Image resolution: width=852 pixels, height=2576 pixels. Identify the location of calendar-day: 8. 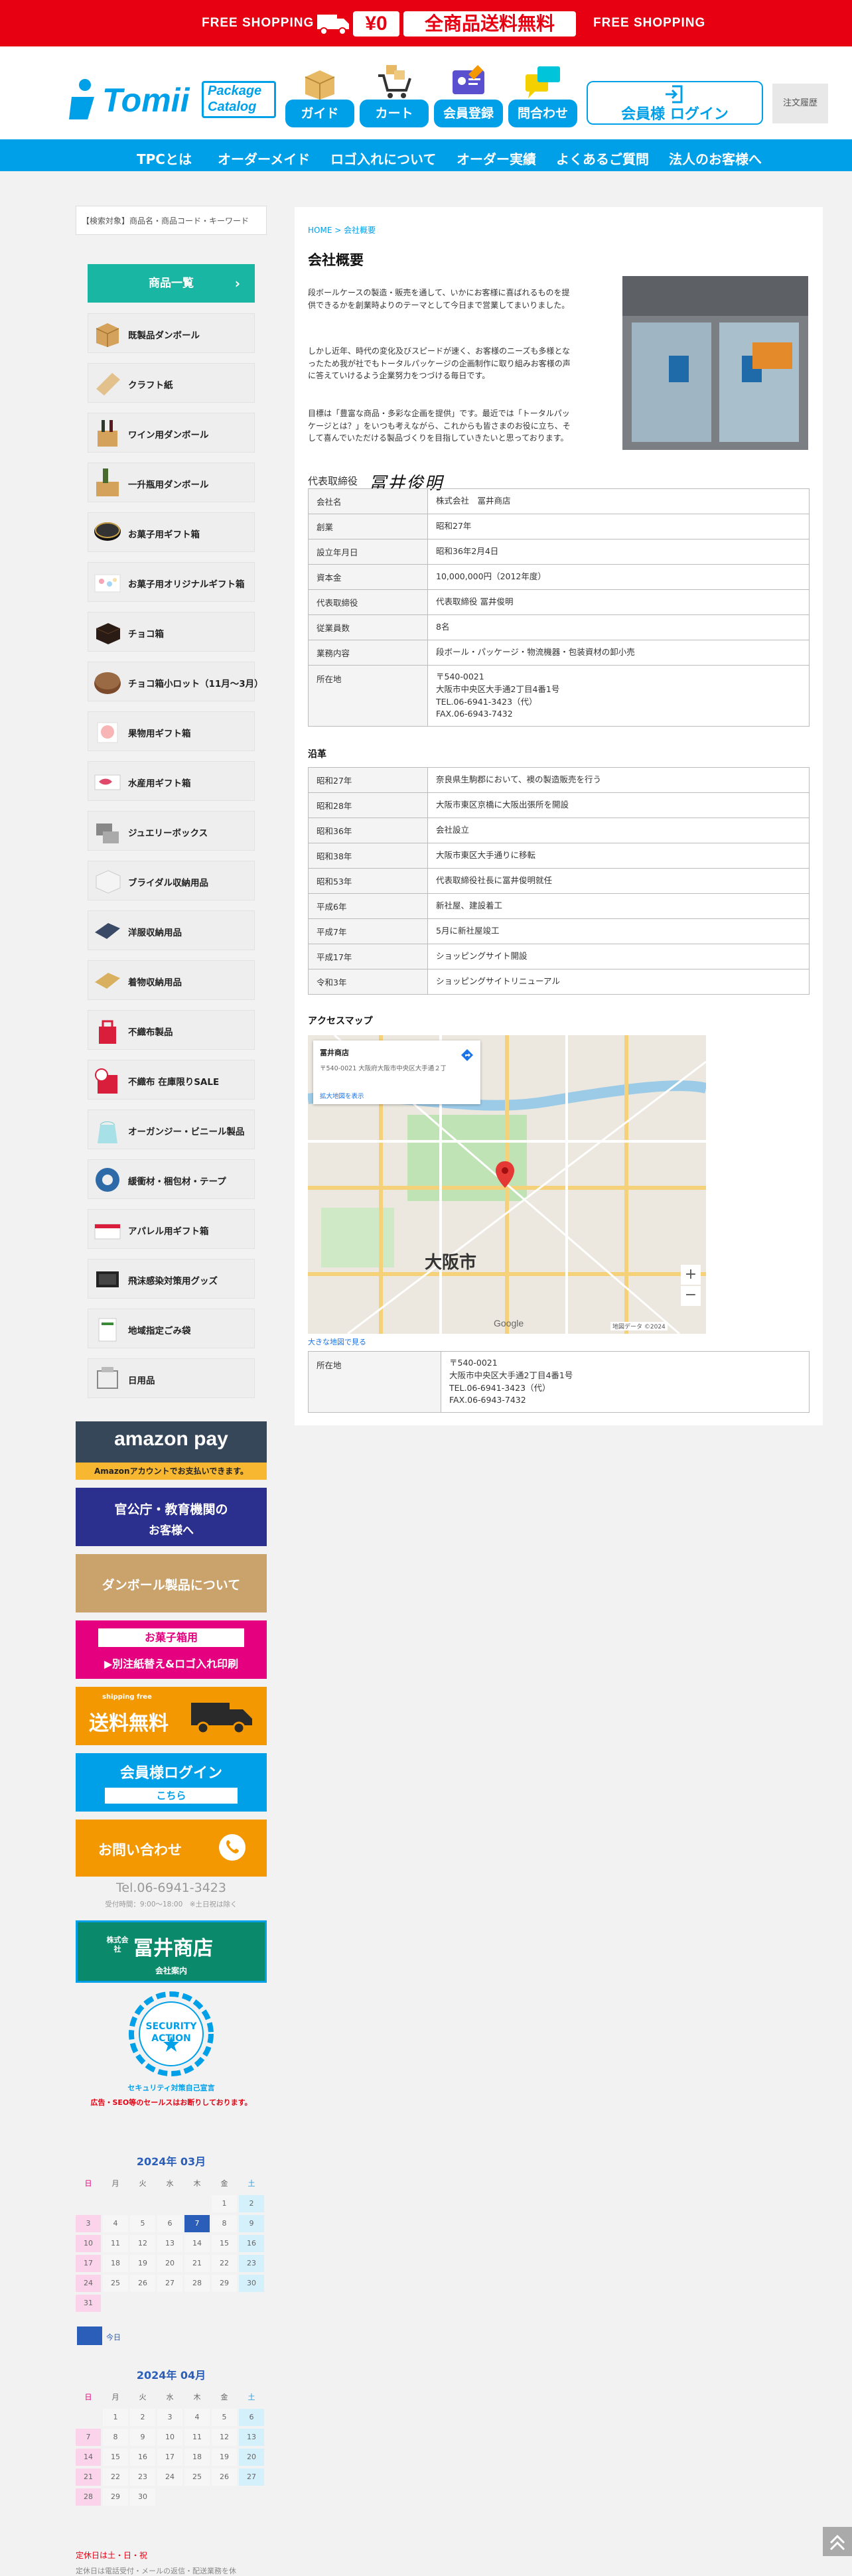
(115, 2438).